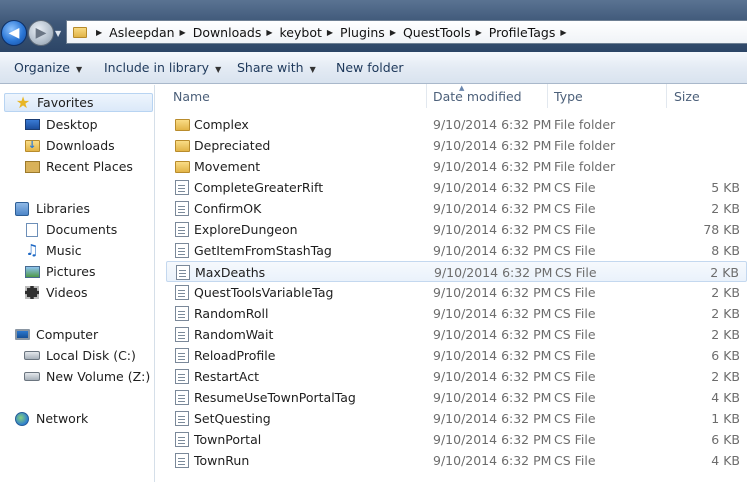 This screenshot has width=747, height=482. I want to click on nav-item-new-volume: New Volume (Z:), so click(87, 376).